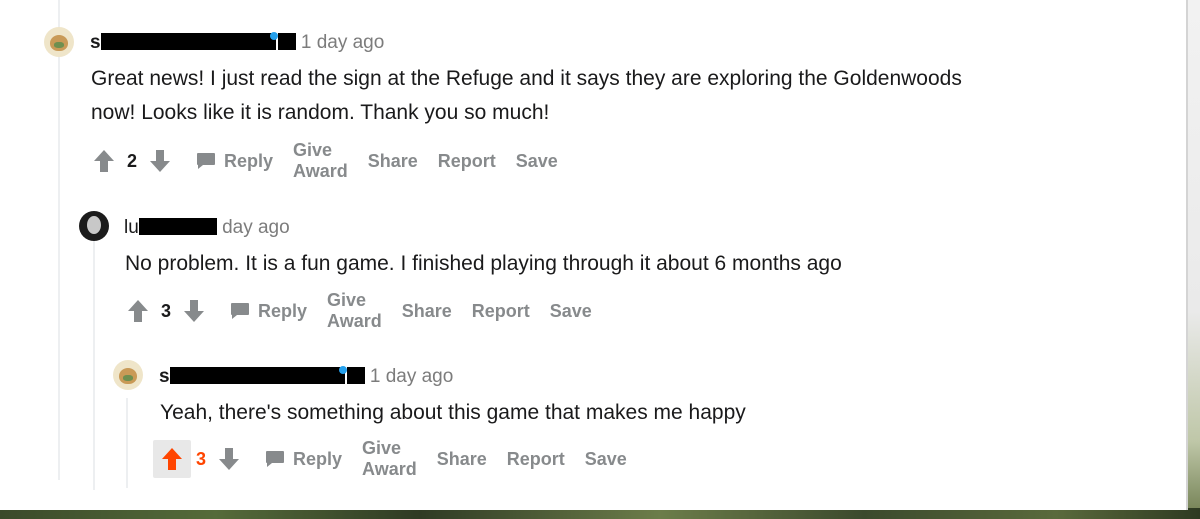 The image size is (1200, 519). I want to click on vote-score: 2, so click(131, 160).